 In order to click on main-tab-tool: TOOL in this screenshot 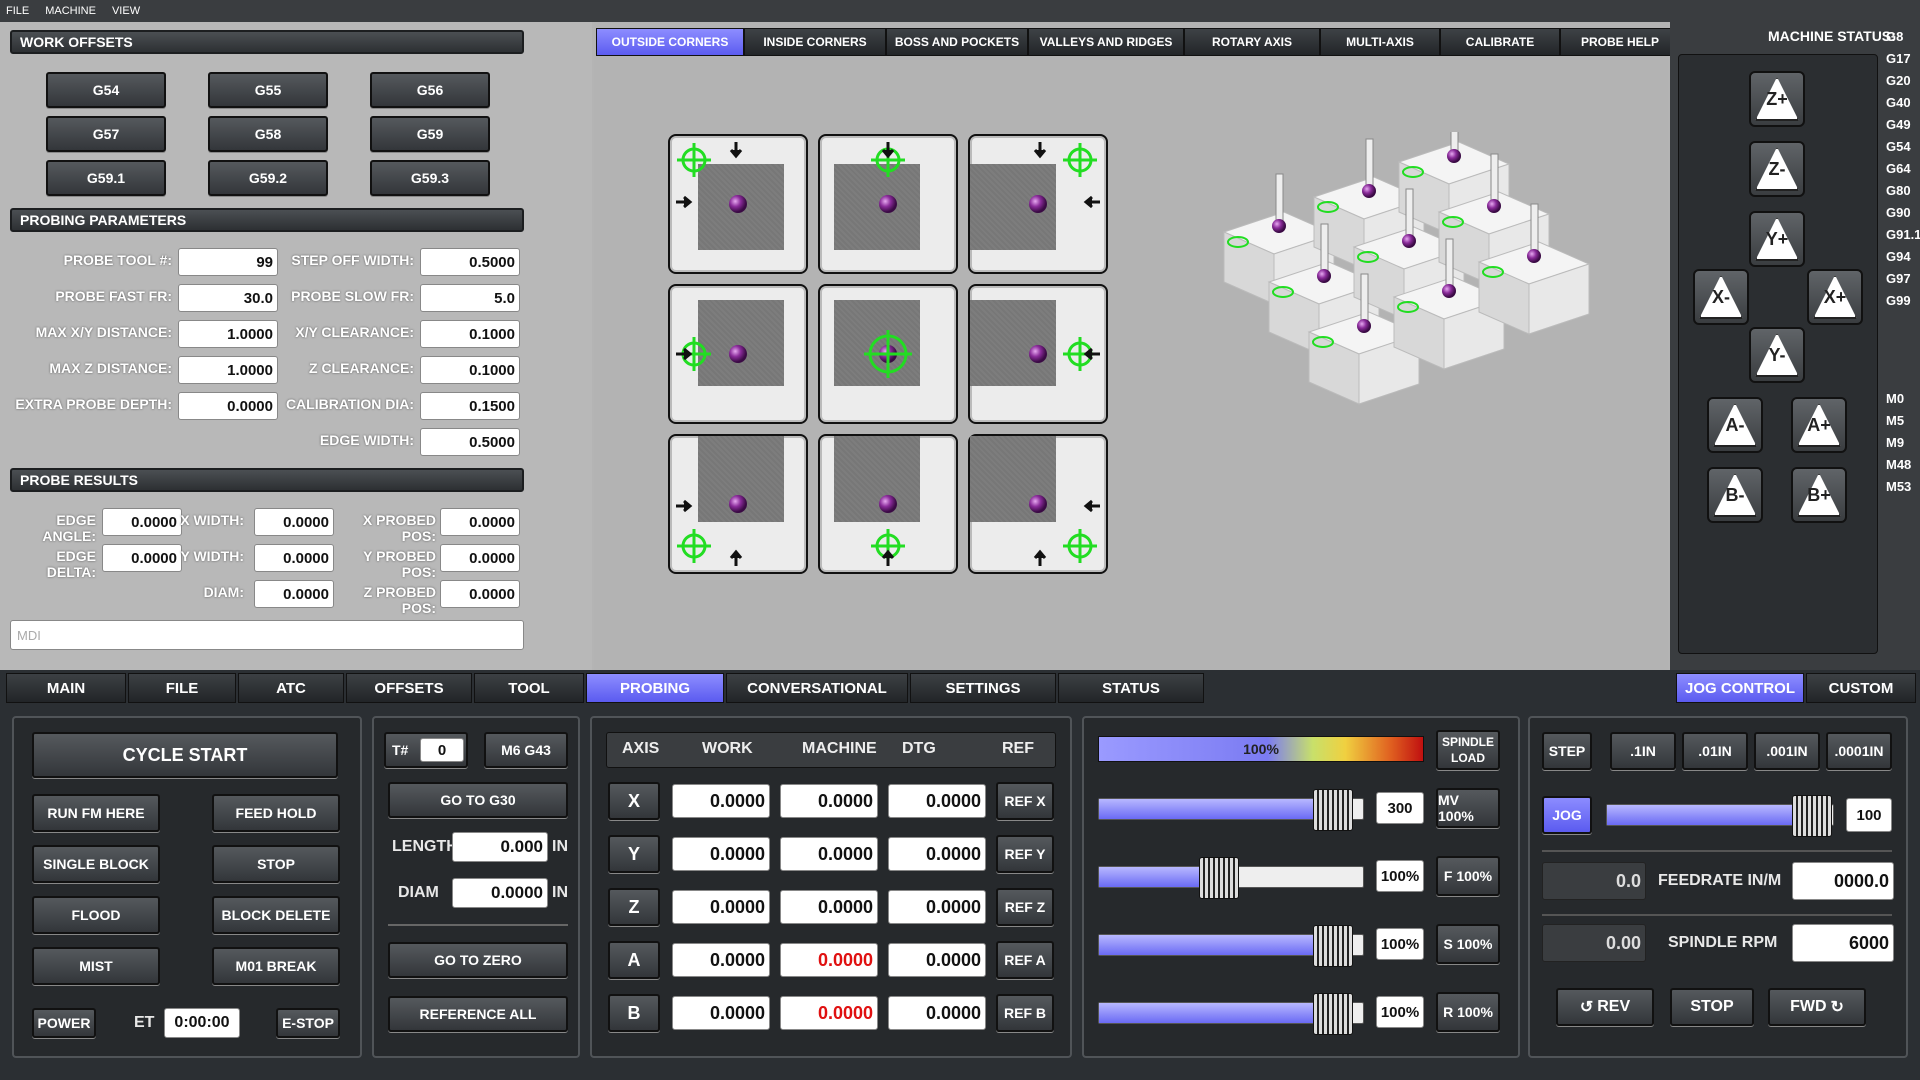, I will do `click(529, 688)`.